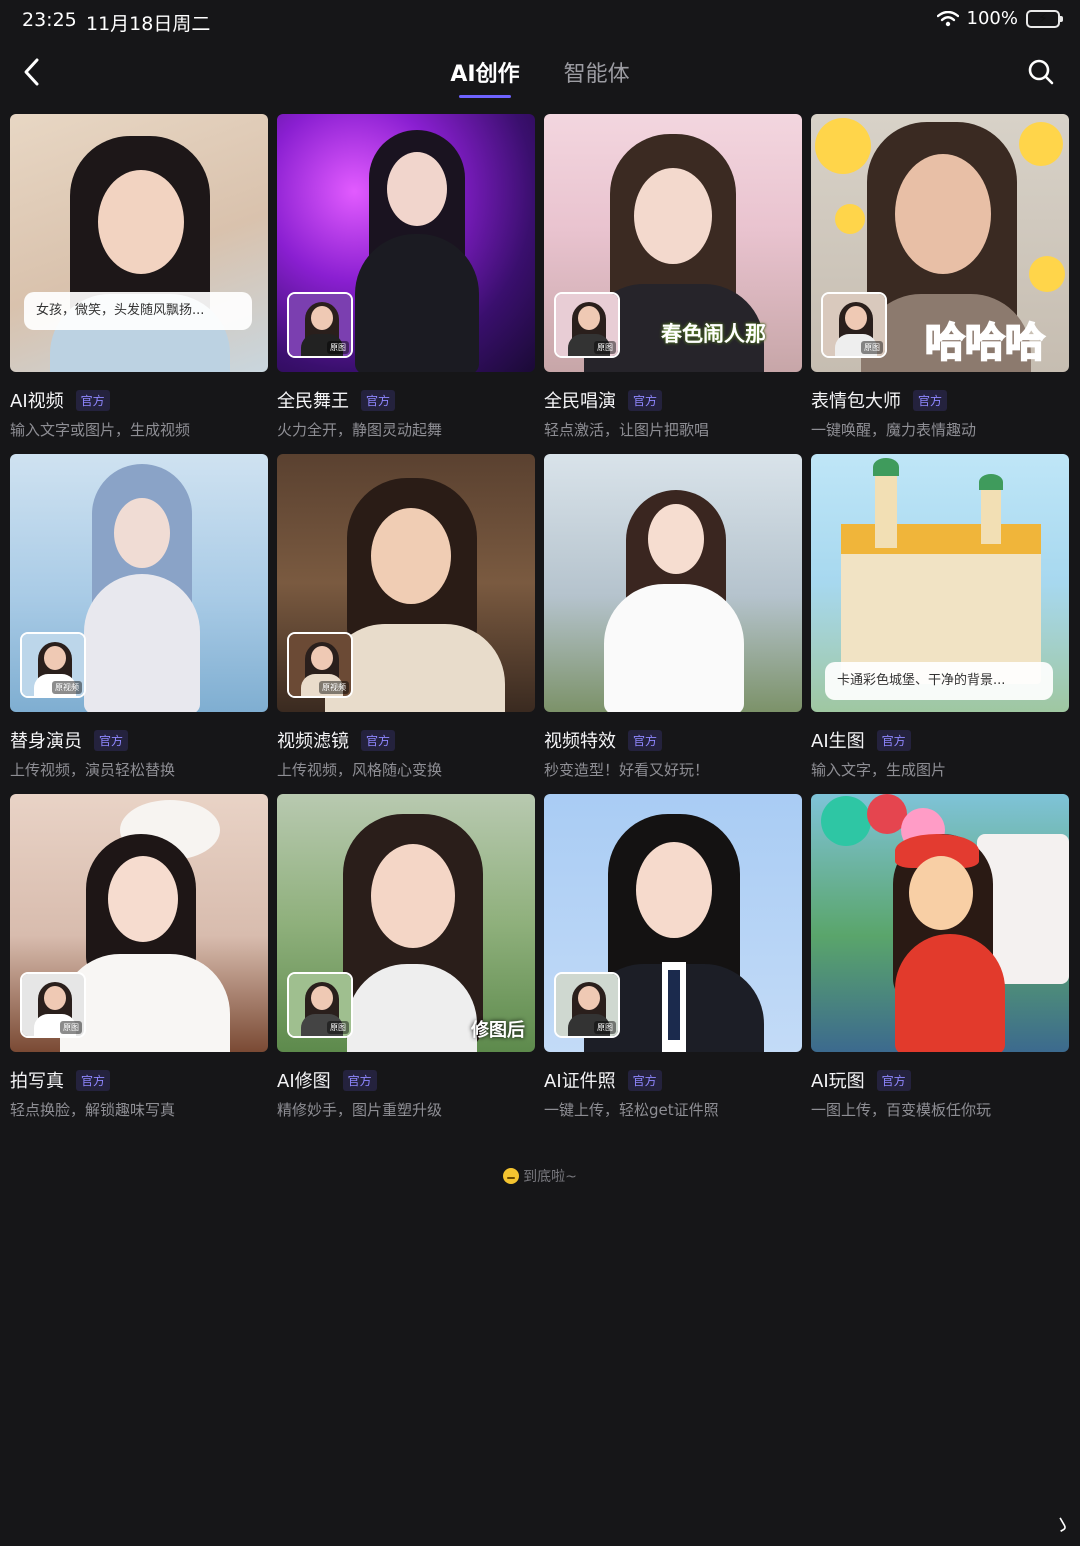 The width and height of the screenshot is (1080, 1546). Describe the element at coordinates (360, 1110) in the screenshot. I see `card-description: 精修妙手，图片重塑升级` at that location.